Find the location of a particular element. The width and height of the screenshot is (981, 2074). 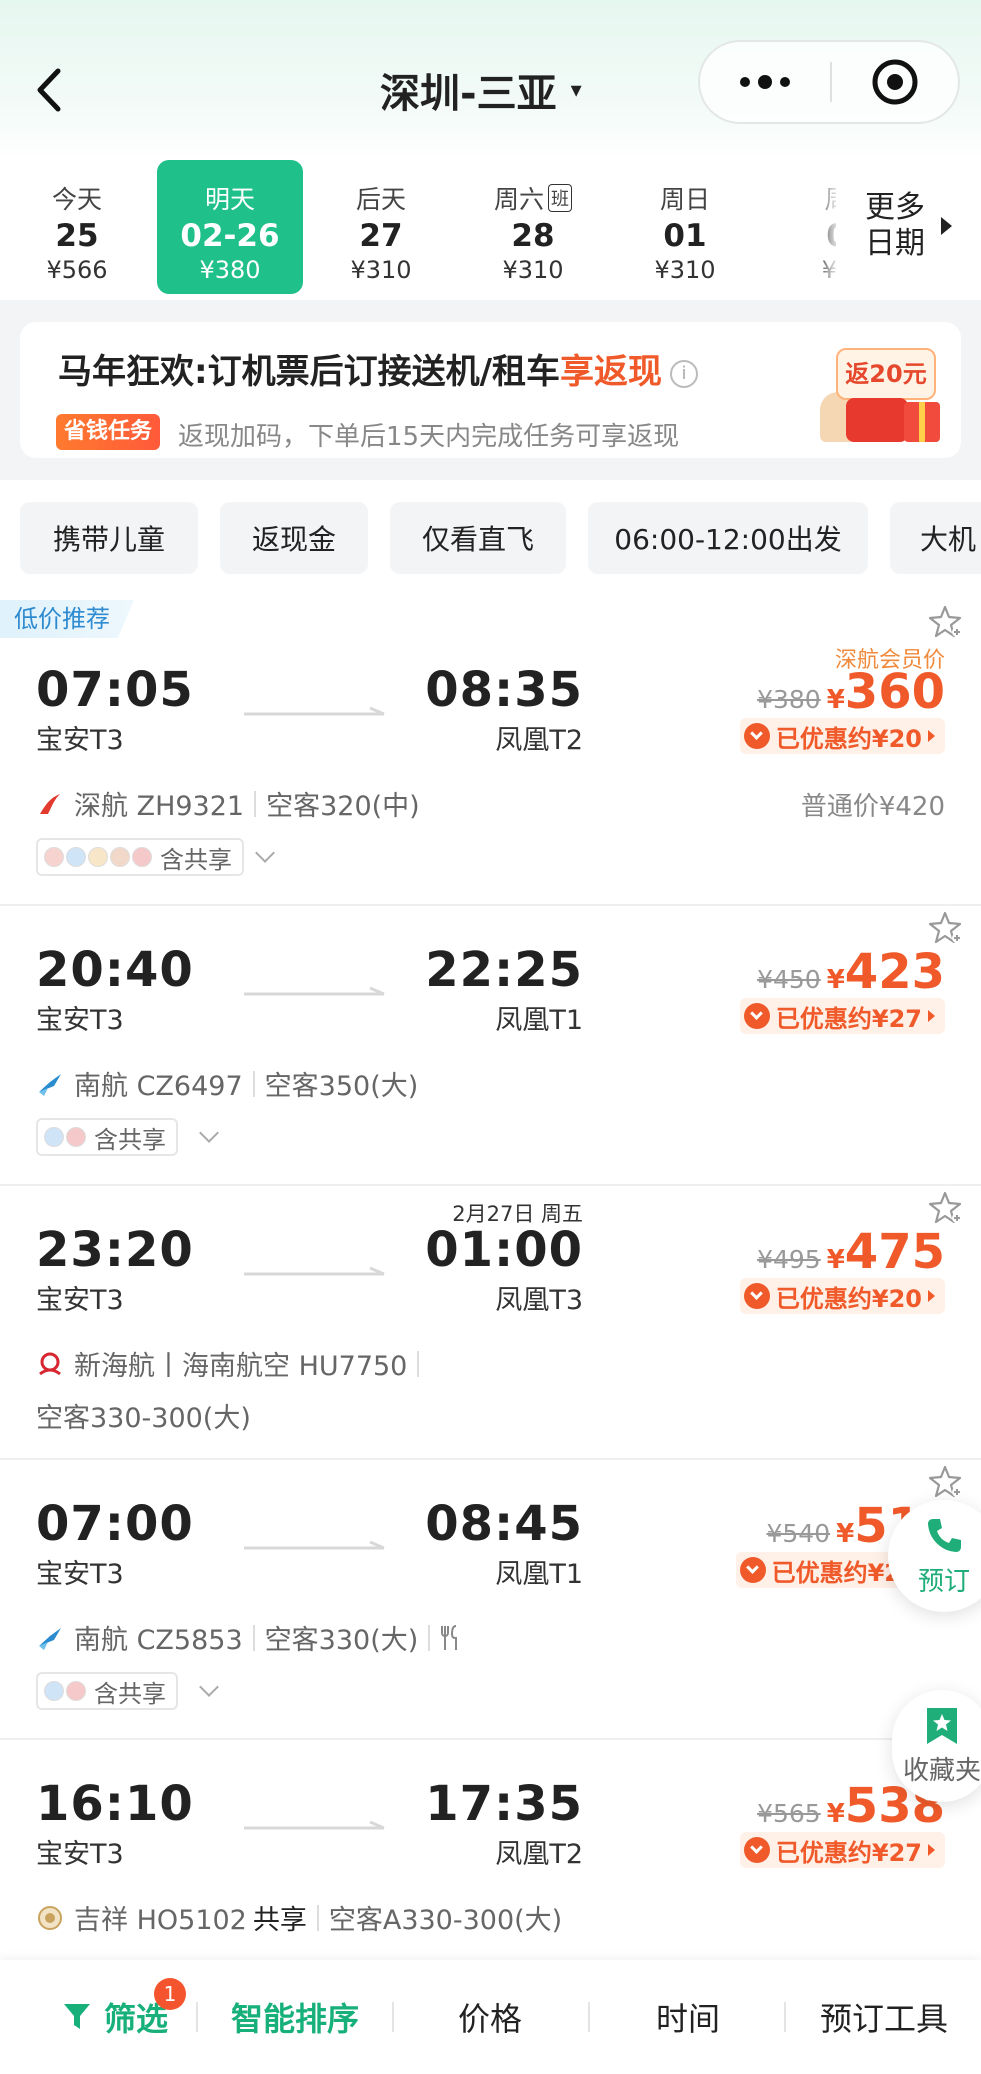

header: 深圳-三亚 ▾ is located at coordinates (490, 80).